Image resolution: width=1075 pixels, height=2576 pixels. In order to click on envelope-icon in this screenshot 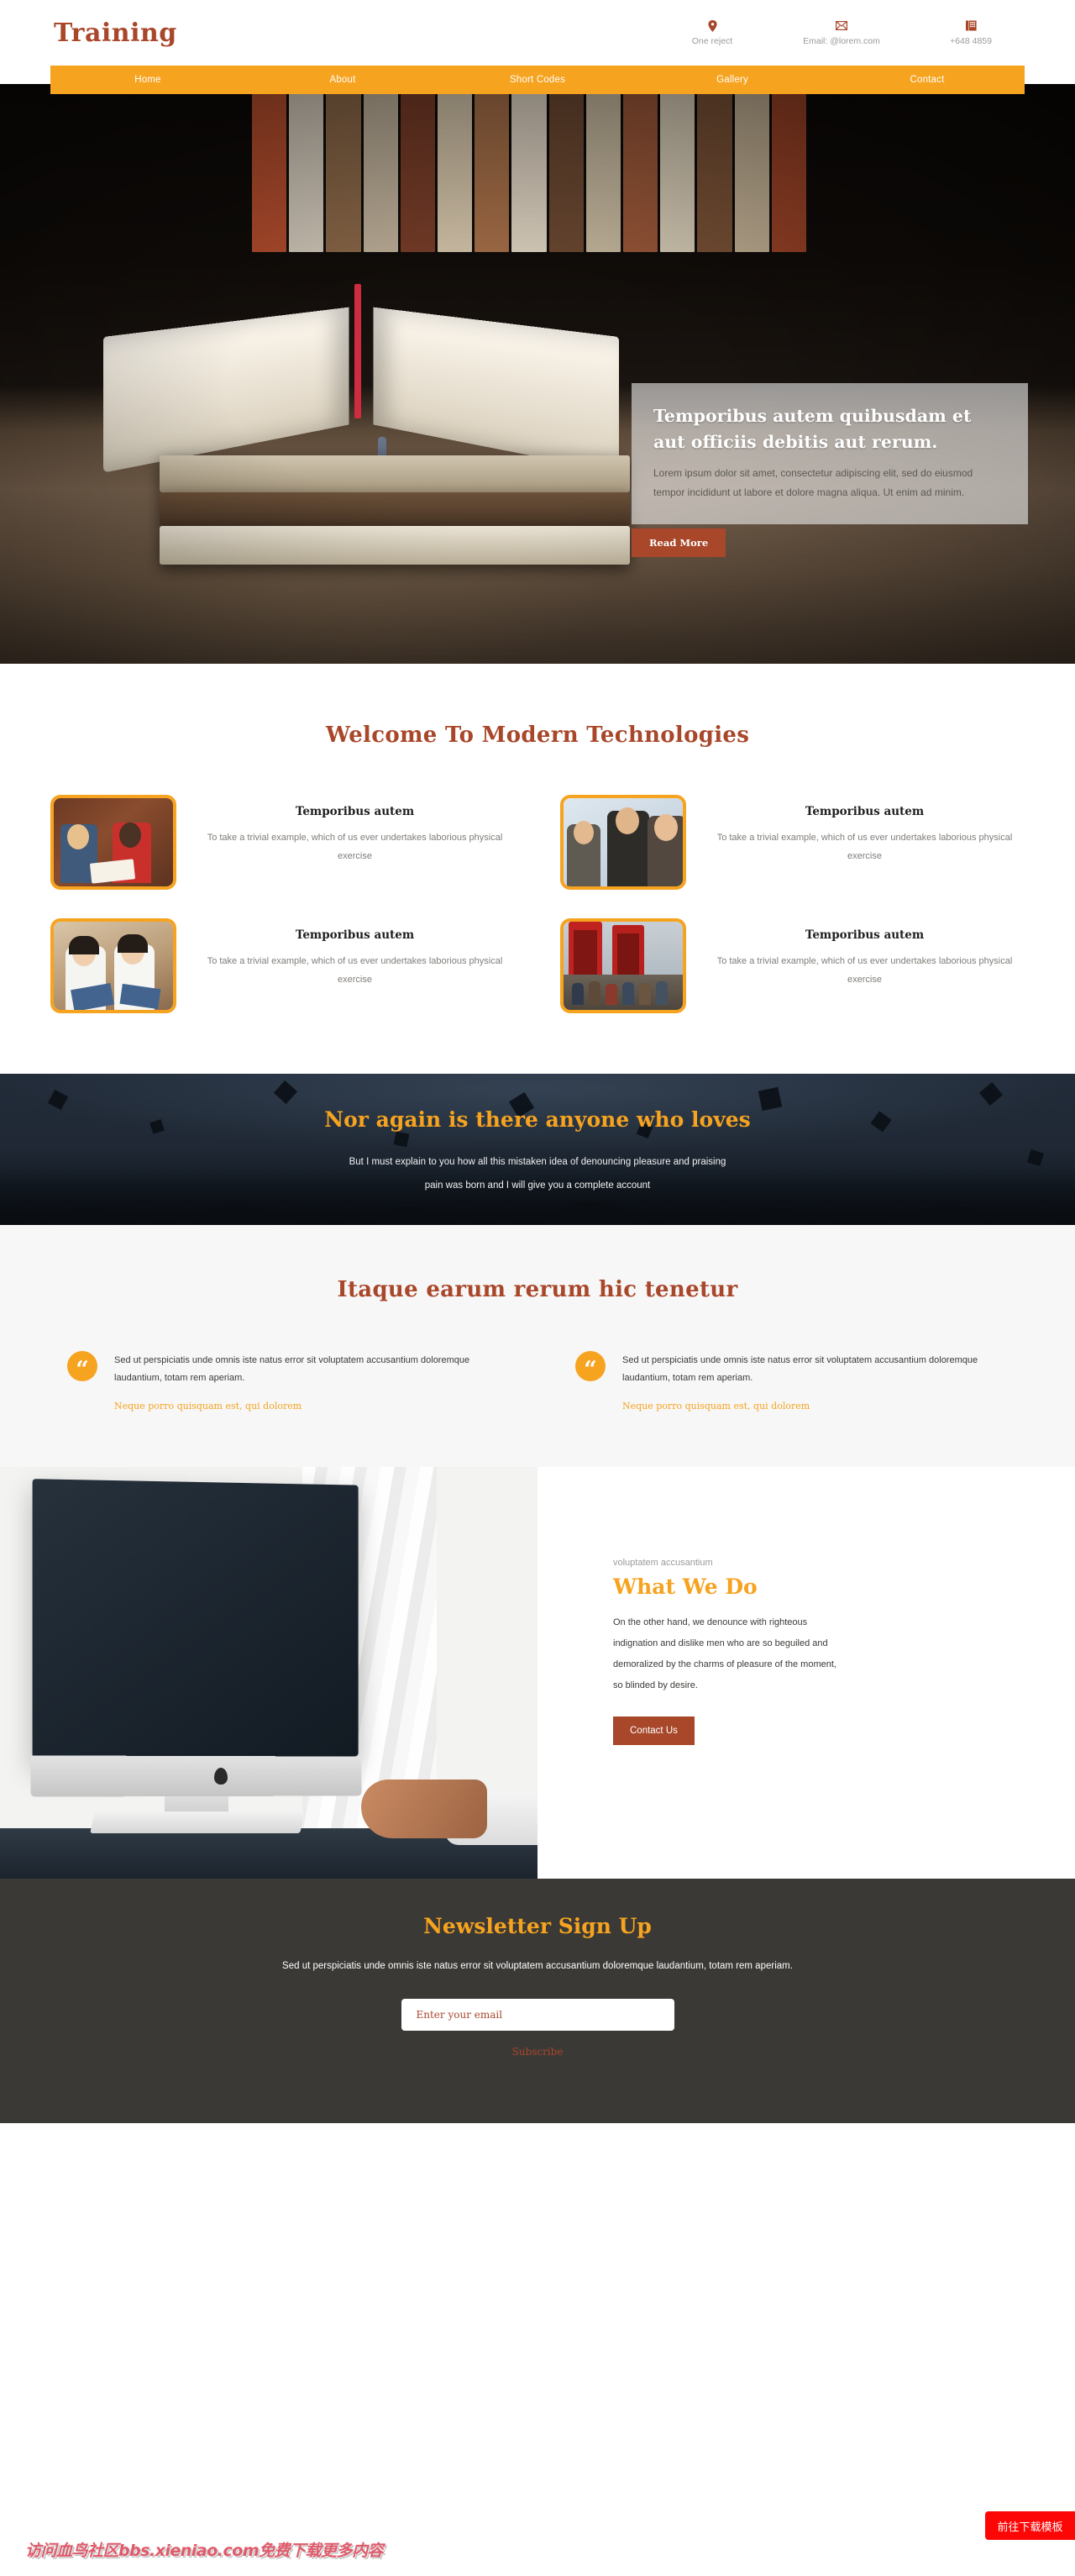, I will do `click(841, 26)`.